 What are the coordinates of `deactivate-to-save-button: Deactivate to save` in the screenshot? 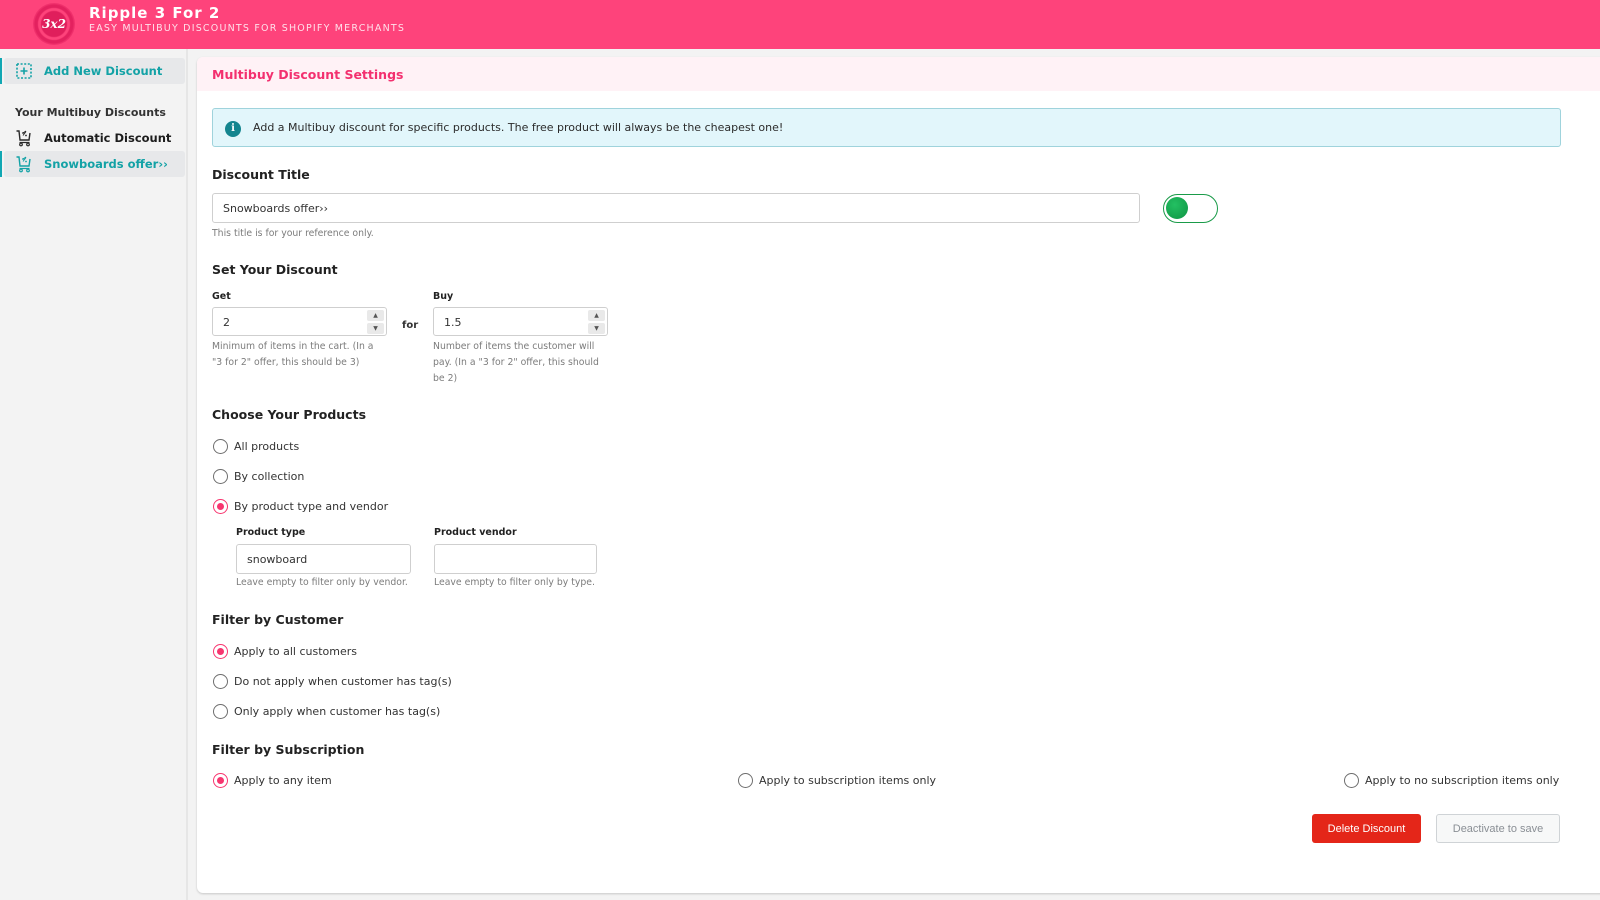 It's located at (1498, 828).